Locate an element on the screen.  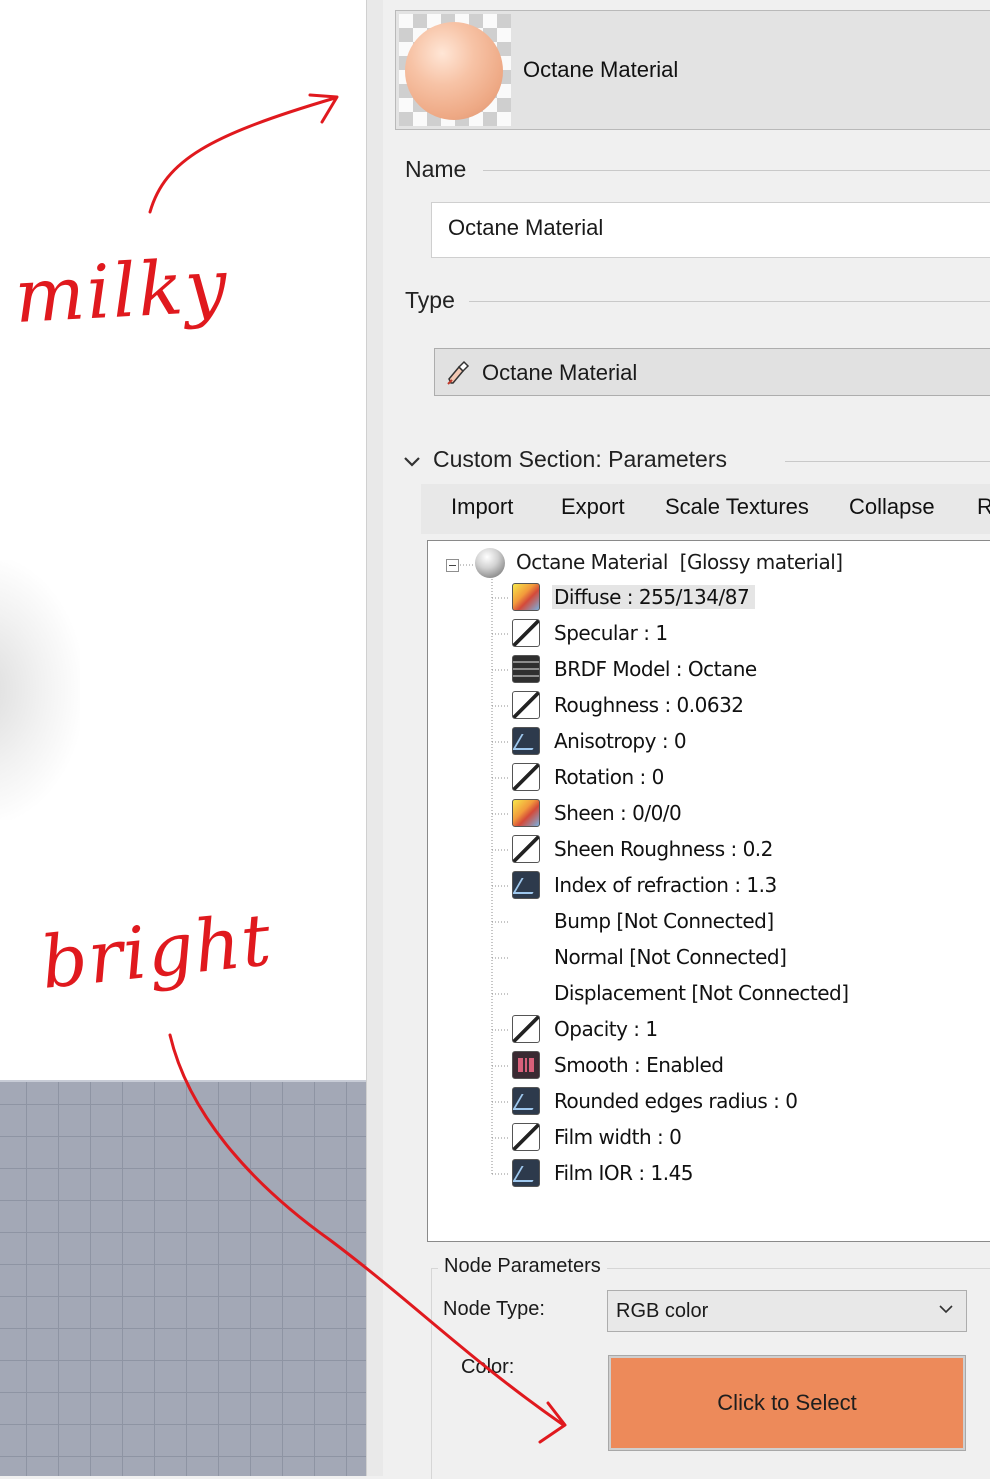
tree-node-label: Smooth : Enabled is located at coordinates (639, 1065).